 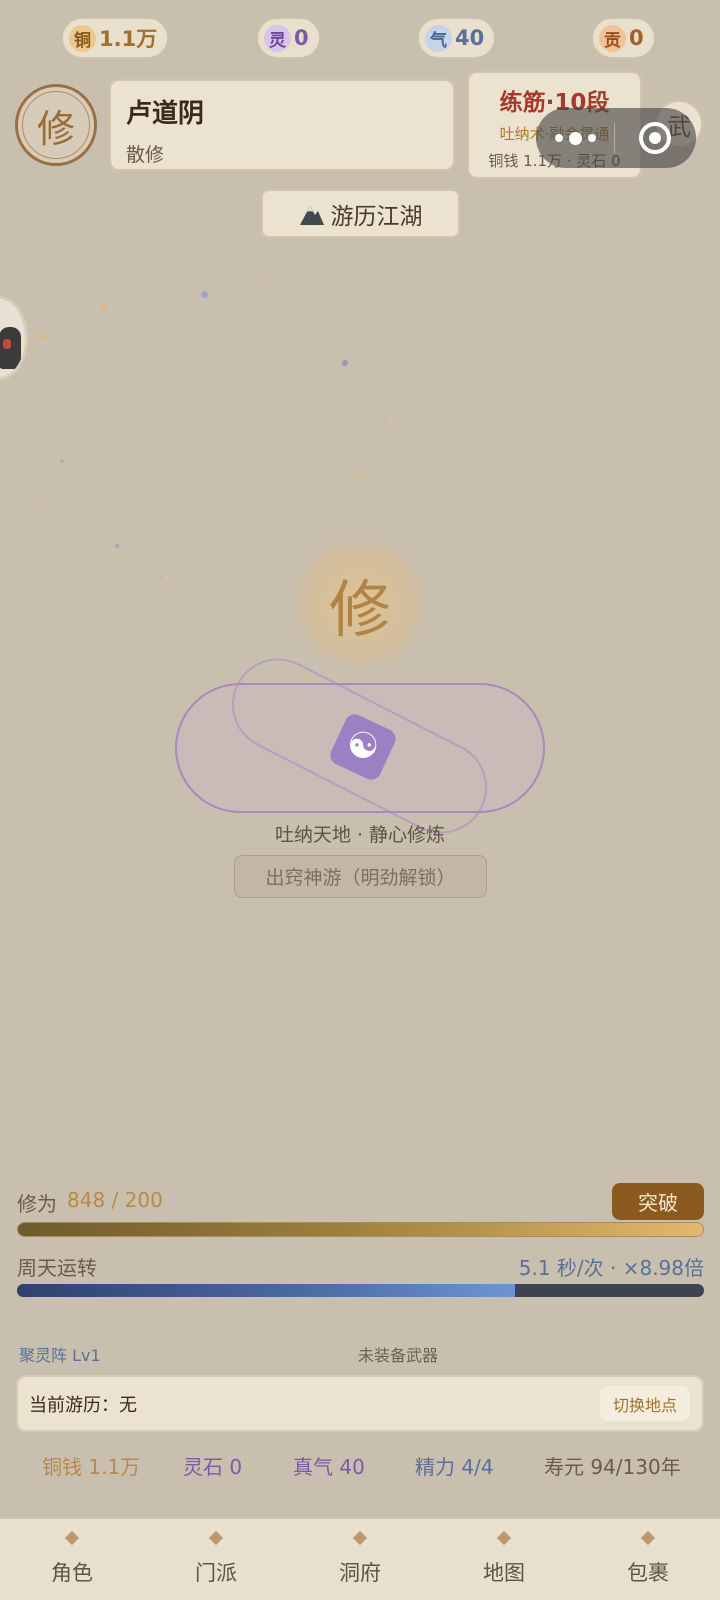 I want to click on formation-status: 聚灵阵 Lv1, so click(x=60, y=1354).